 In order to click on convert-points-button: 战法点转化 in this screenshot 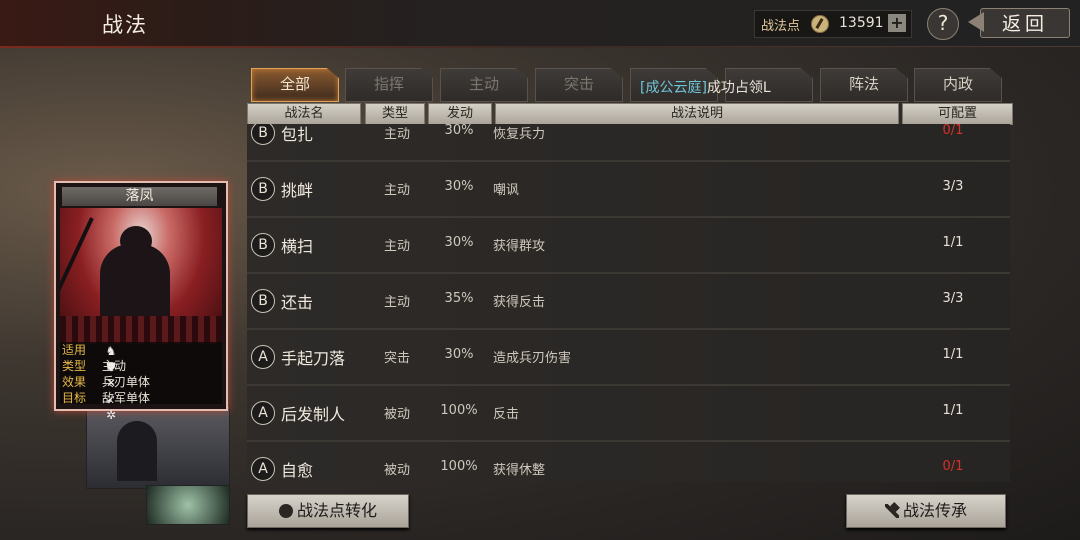, I will do `click(328, 511)`.